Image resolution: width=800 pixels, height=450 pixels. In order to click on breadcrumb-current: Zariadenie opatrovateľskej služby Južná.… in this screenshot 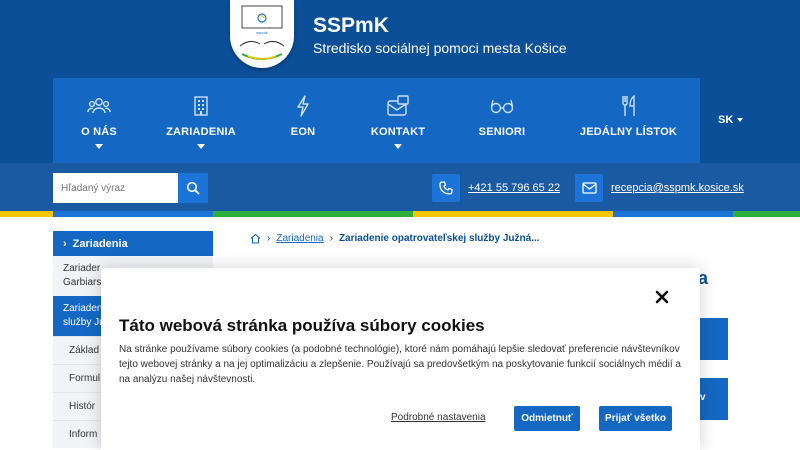, I will do `click(439, 238)`.